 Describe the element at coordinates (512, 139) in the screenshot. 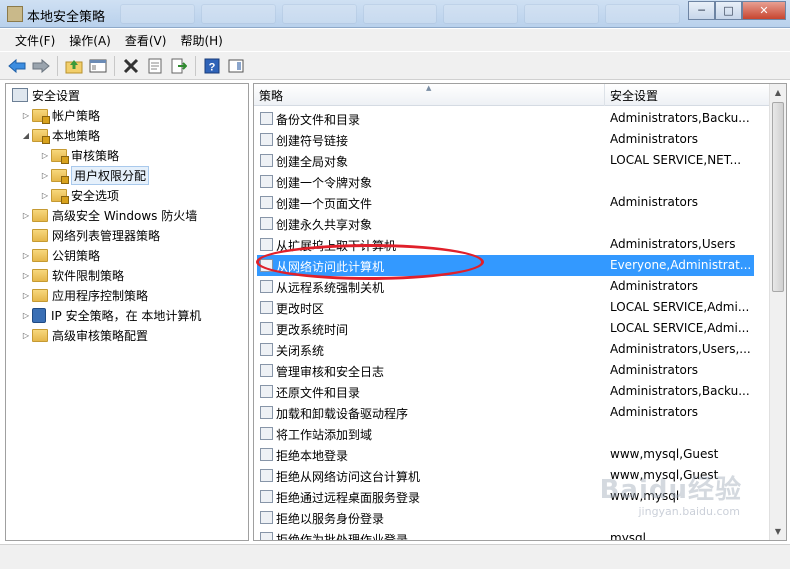

I see `policy-row: 创建符号链接 Administrators` at that location.